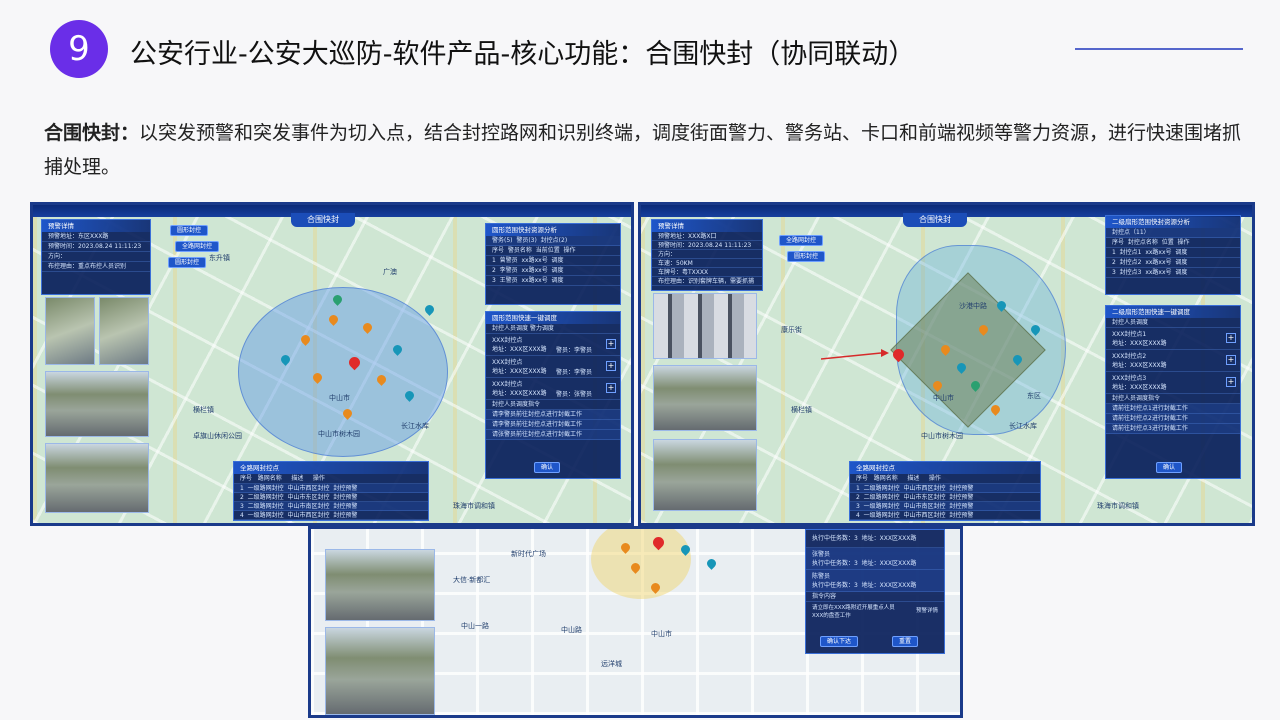  I want to click on alarm-detail-line: 布控理由：重点布控人员识别, so click(96, 267).